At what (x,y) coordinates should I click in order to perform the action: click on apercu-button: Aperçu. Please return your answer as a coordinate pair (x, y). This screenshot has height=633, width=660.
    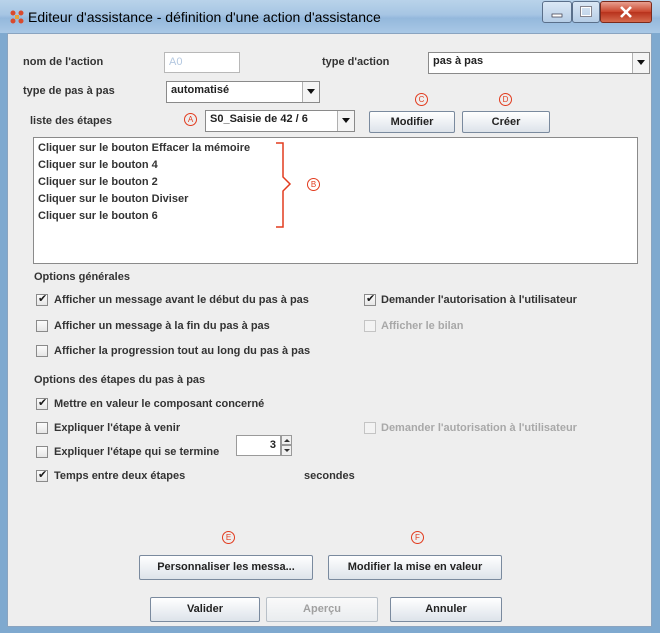
    Looking at the image, I should click on (322, 609).